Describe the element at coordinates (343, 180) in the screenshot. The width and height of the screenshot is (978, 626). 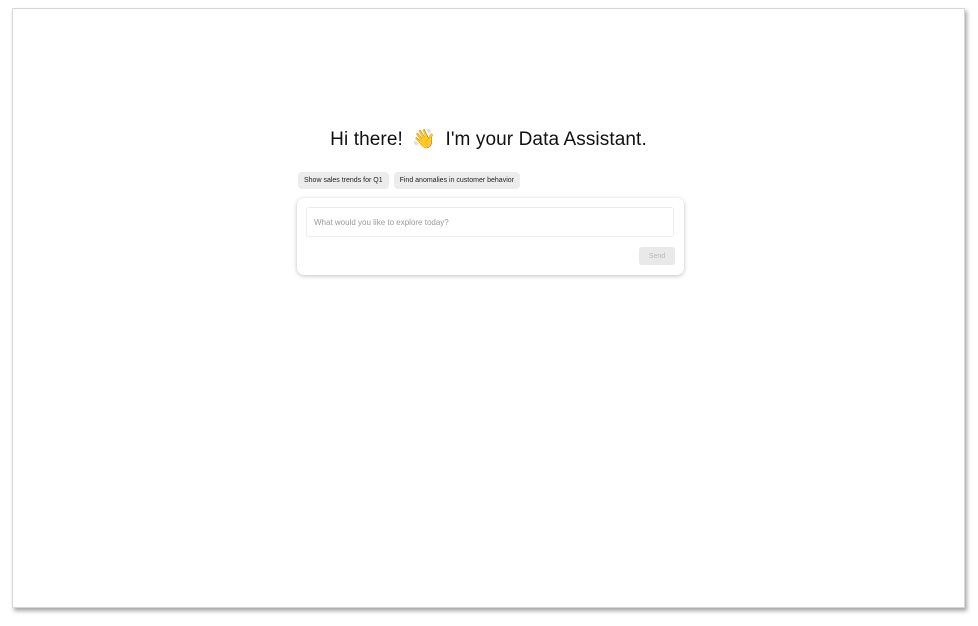
I see `suggestion-chip-sales-trends: Show sales trends for Q1` at that location.